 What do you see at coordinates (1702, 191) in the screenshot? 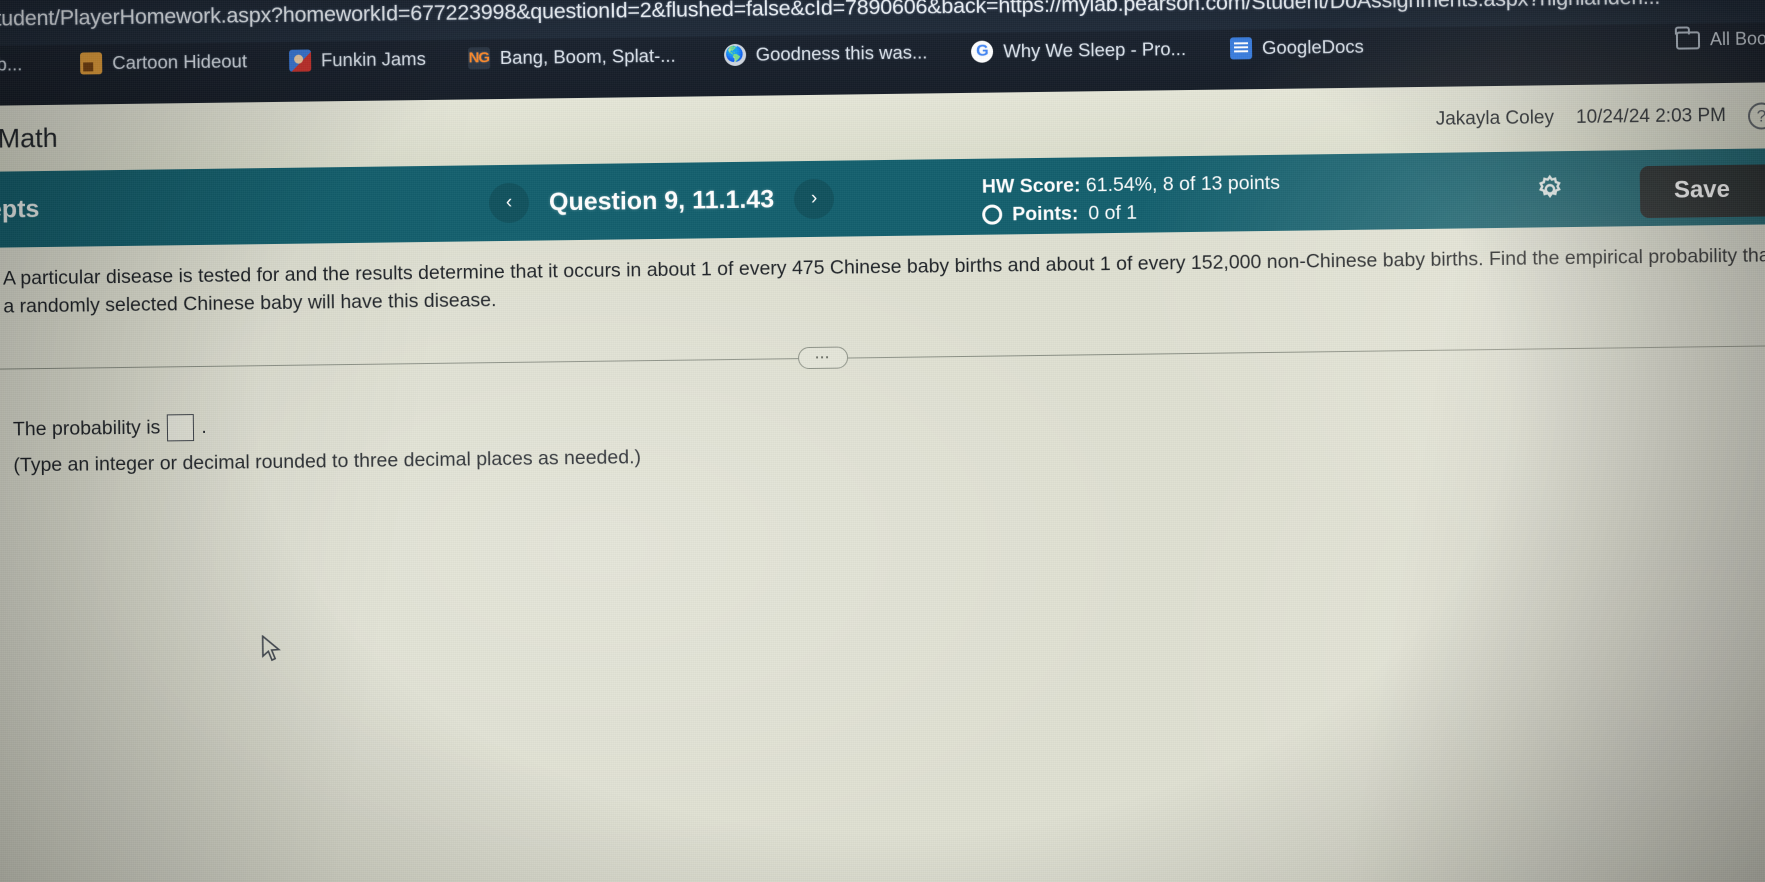
I see `save-button: Save` at bounding box center [1702, 191].